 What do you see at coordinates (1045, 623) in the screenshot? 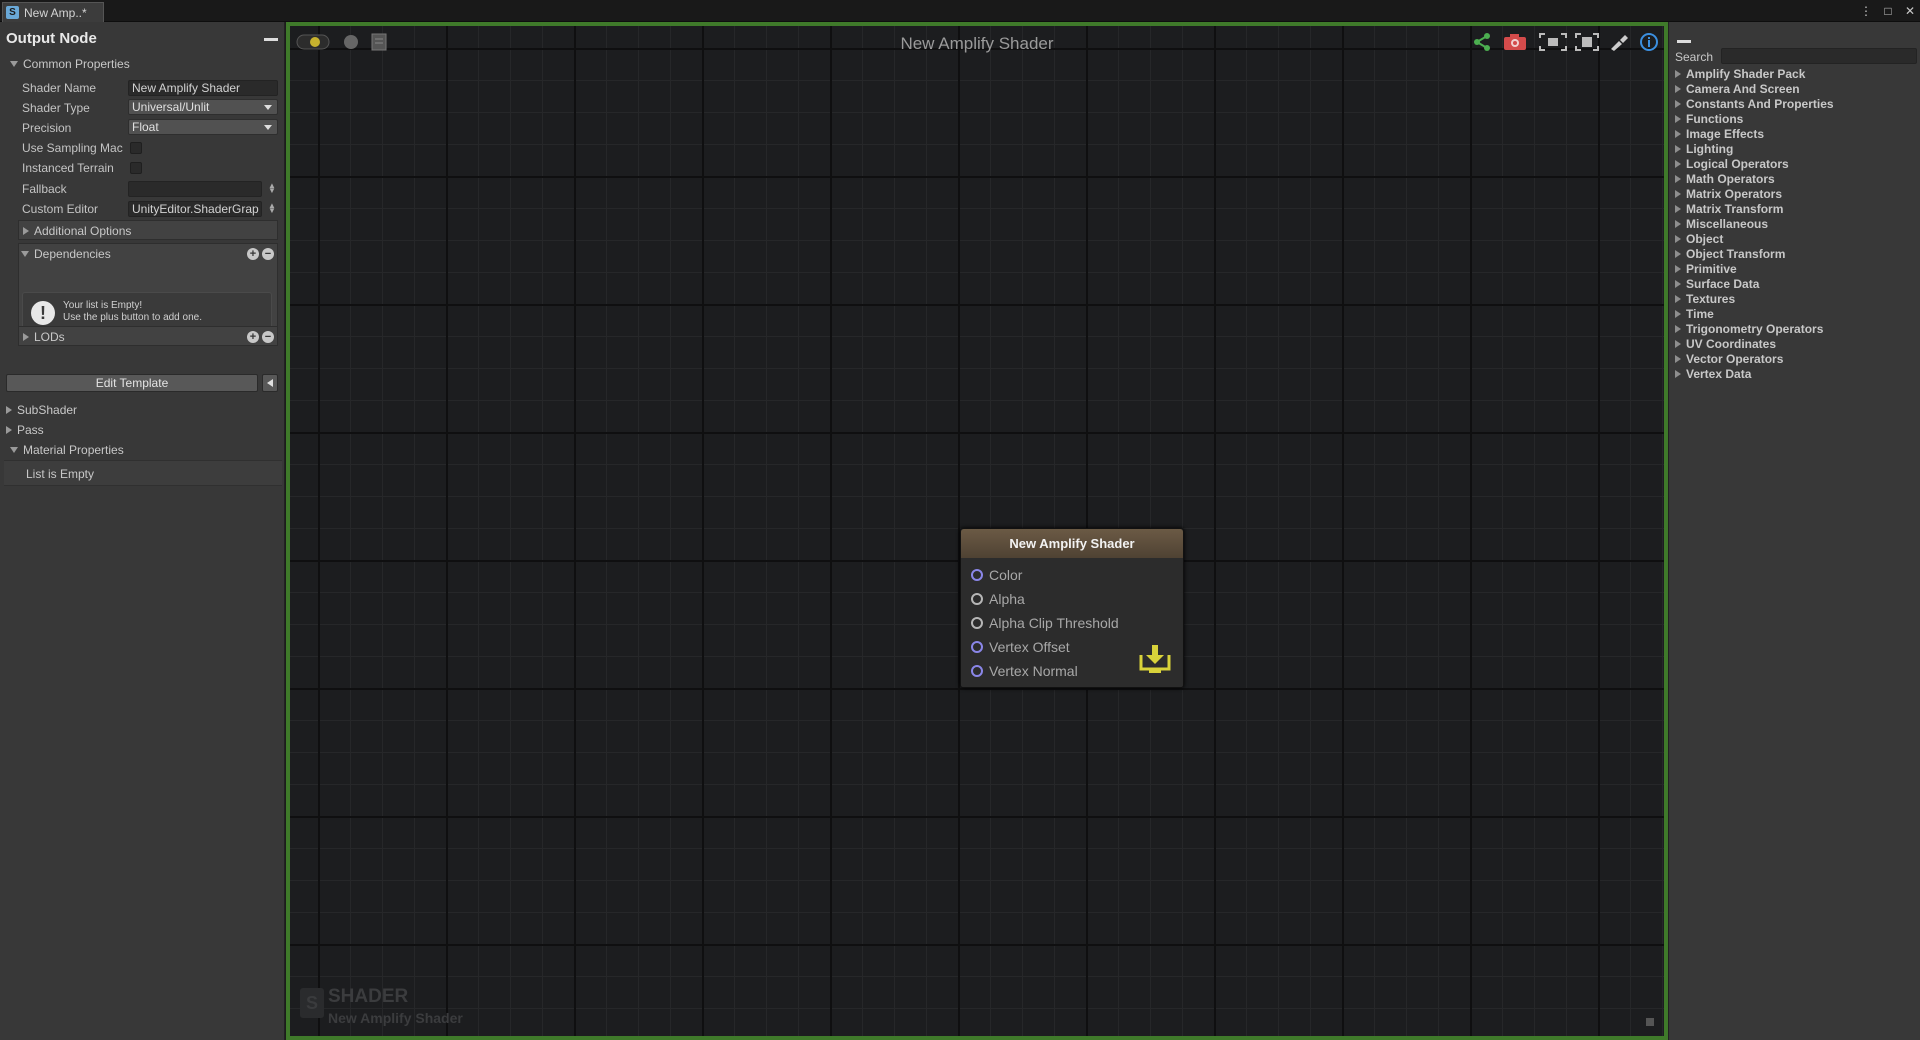
I see `port-alpha-clip-threshold: Alpha Clip Threshold` at bounding box center [1045, 623].